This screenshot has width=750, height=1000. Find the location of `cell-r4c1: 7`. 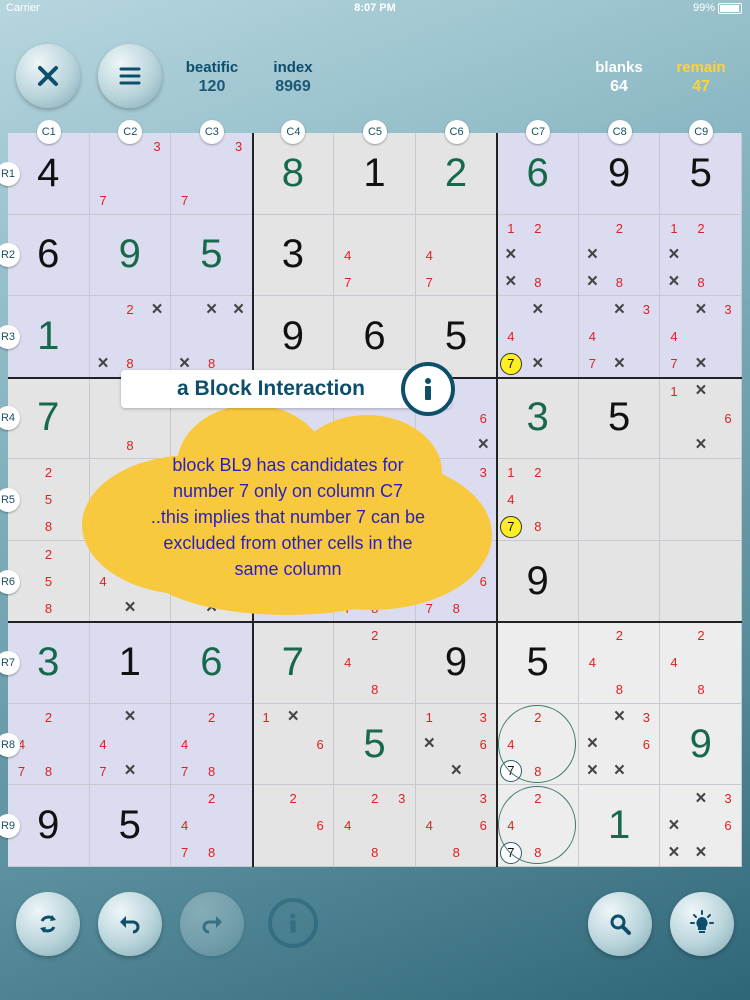

cell-r4c1: 7 is located at coordinates (49, 418).